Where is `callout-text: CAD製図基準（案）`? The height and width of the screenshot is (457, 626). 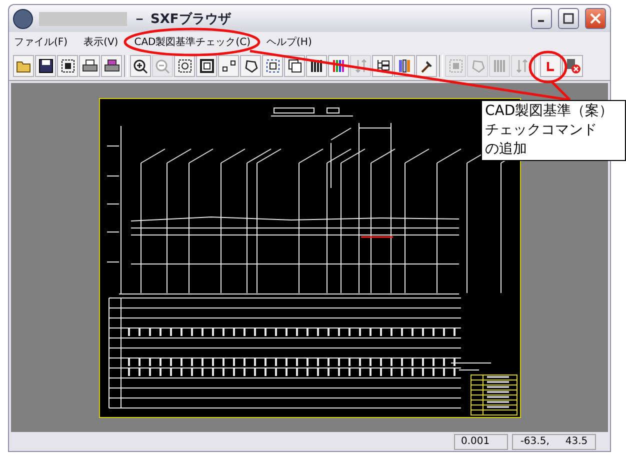
callout-text: CAD製図基準（案） is located at coordinates (549, 111).